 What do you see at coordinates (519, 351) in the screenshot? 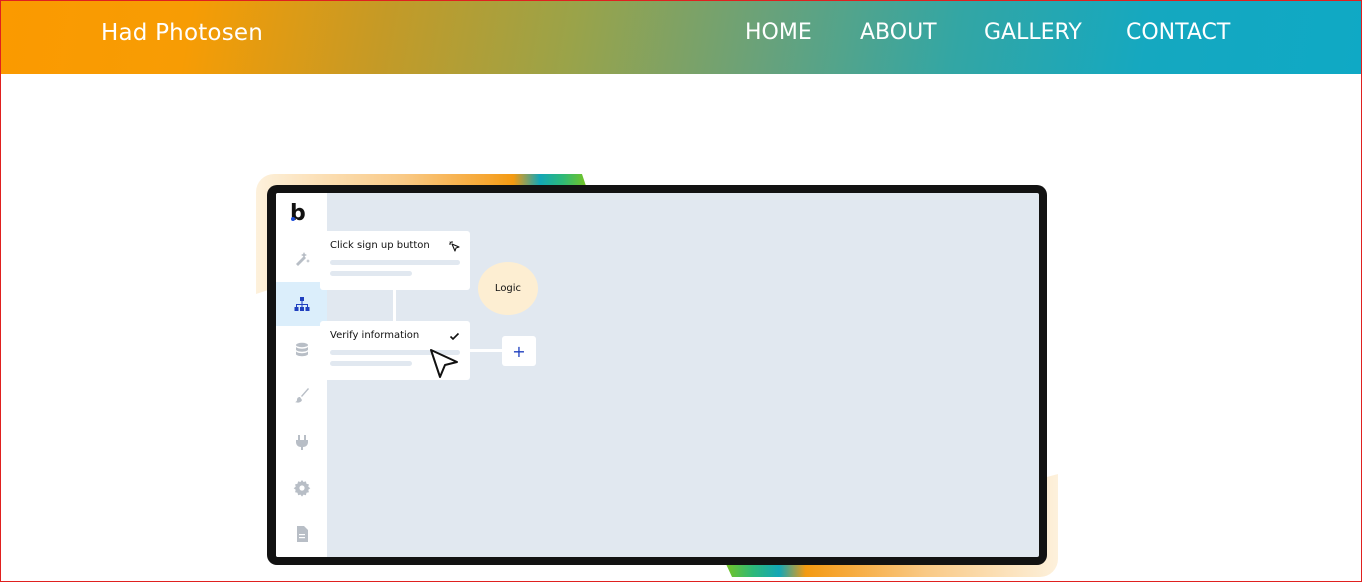
I see `add-step-button: +` at bounding box center [519, 351].